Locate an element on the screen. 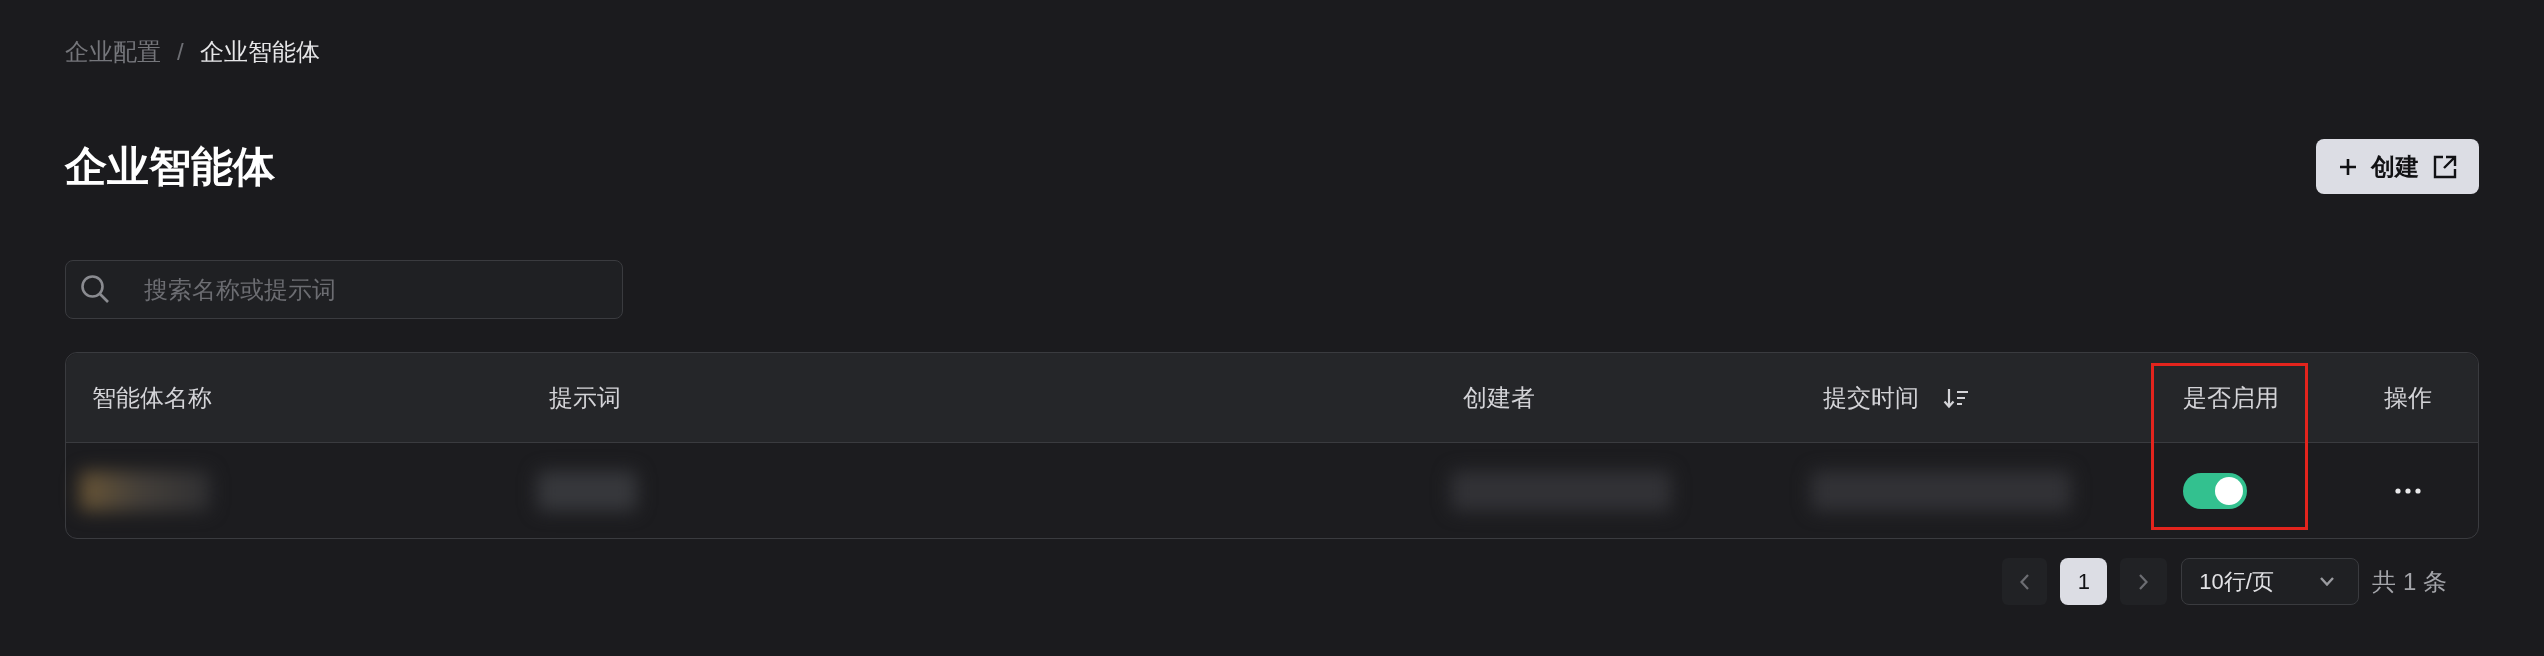 Image resolution: width=2544 pixels, height=656 pixels. chevron-left-icon is located at coordinates (2025, 581).